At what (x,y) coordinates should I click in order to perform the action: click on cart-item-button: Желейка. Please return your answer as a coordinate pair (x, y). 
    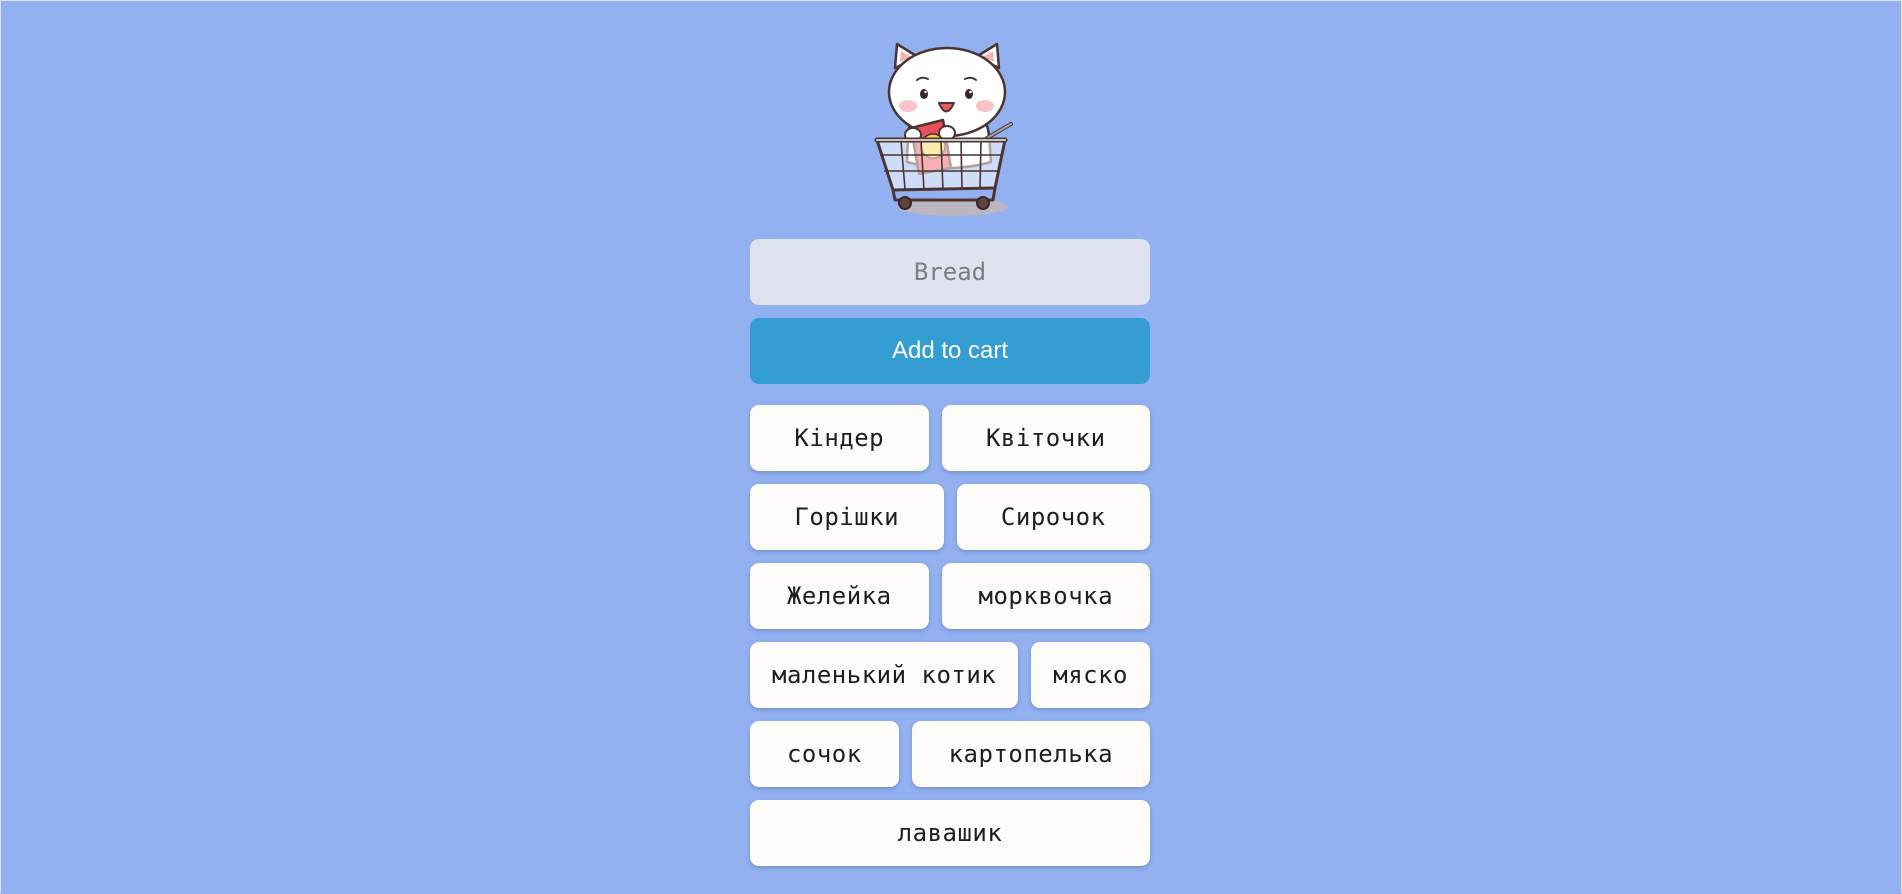
    Looking at the image, I should click on (839, 596).